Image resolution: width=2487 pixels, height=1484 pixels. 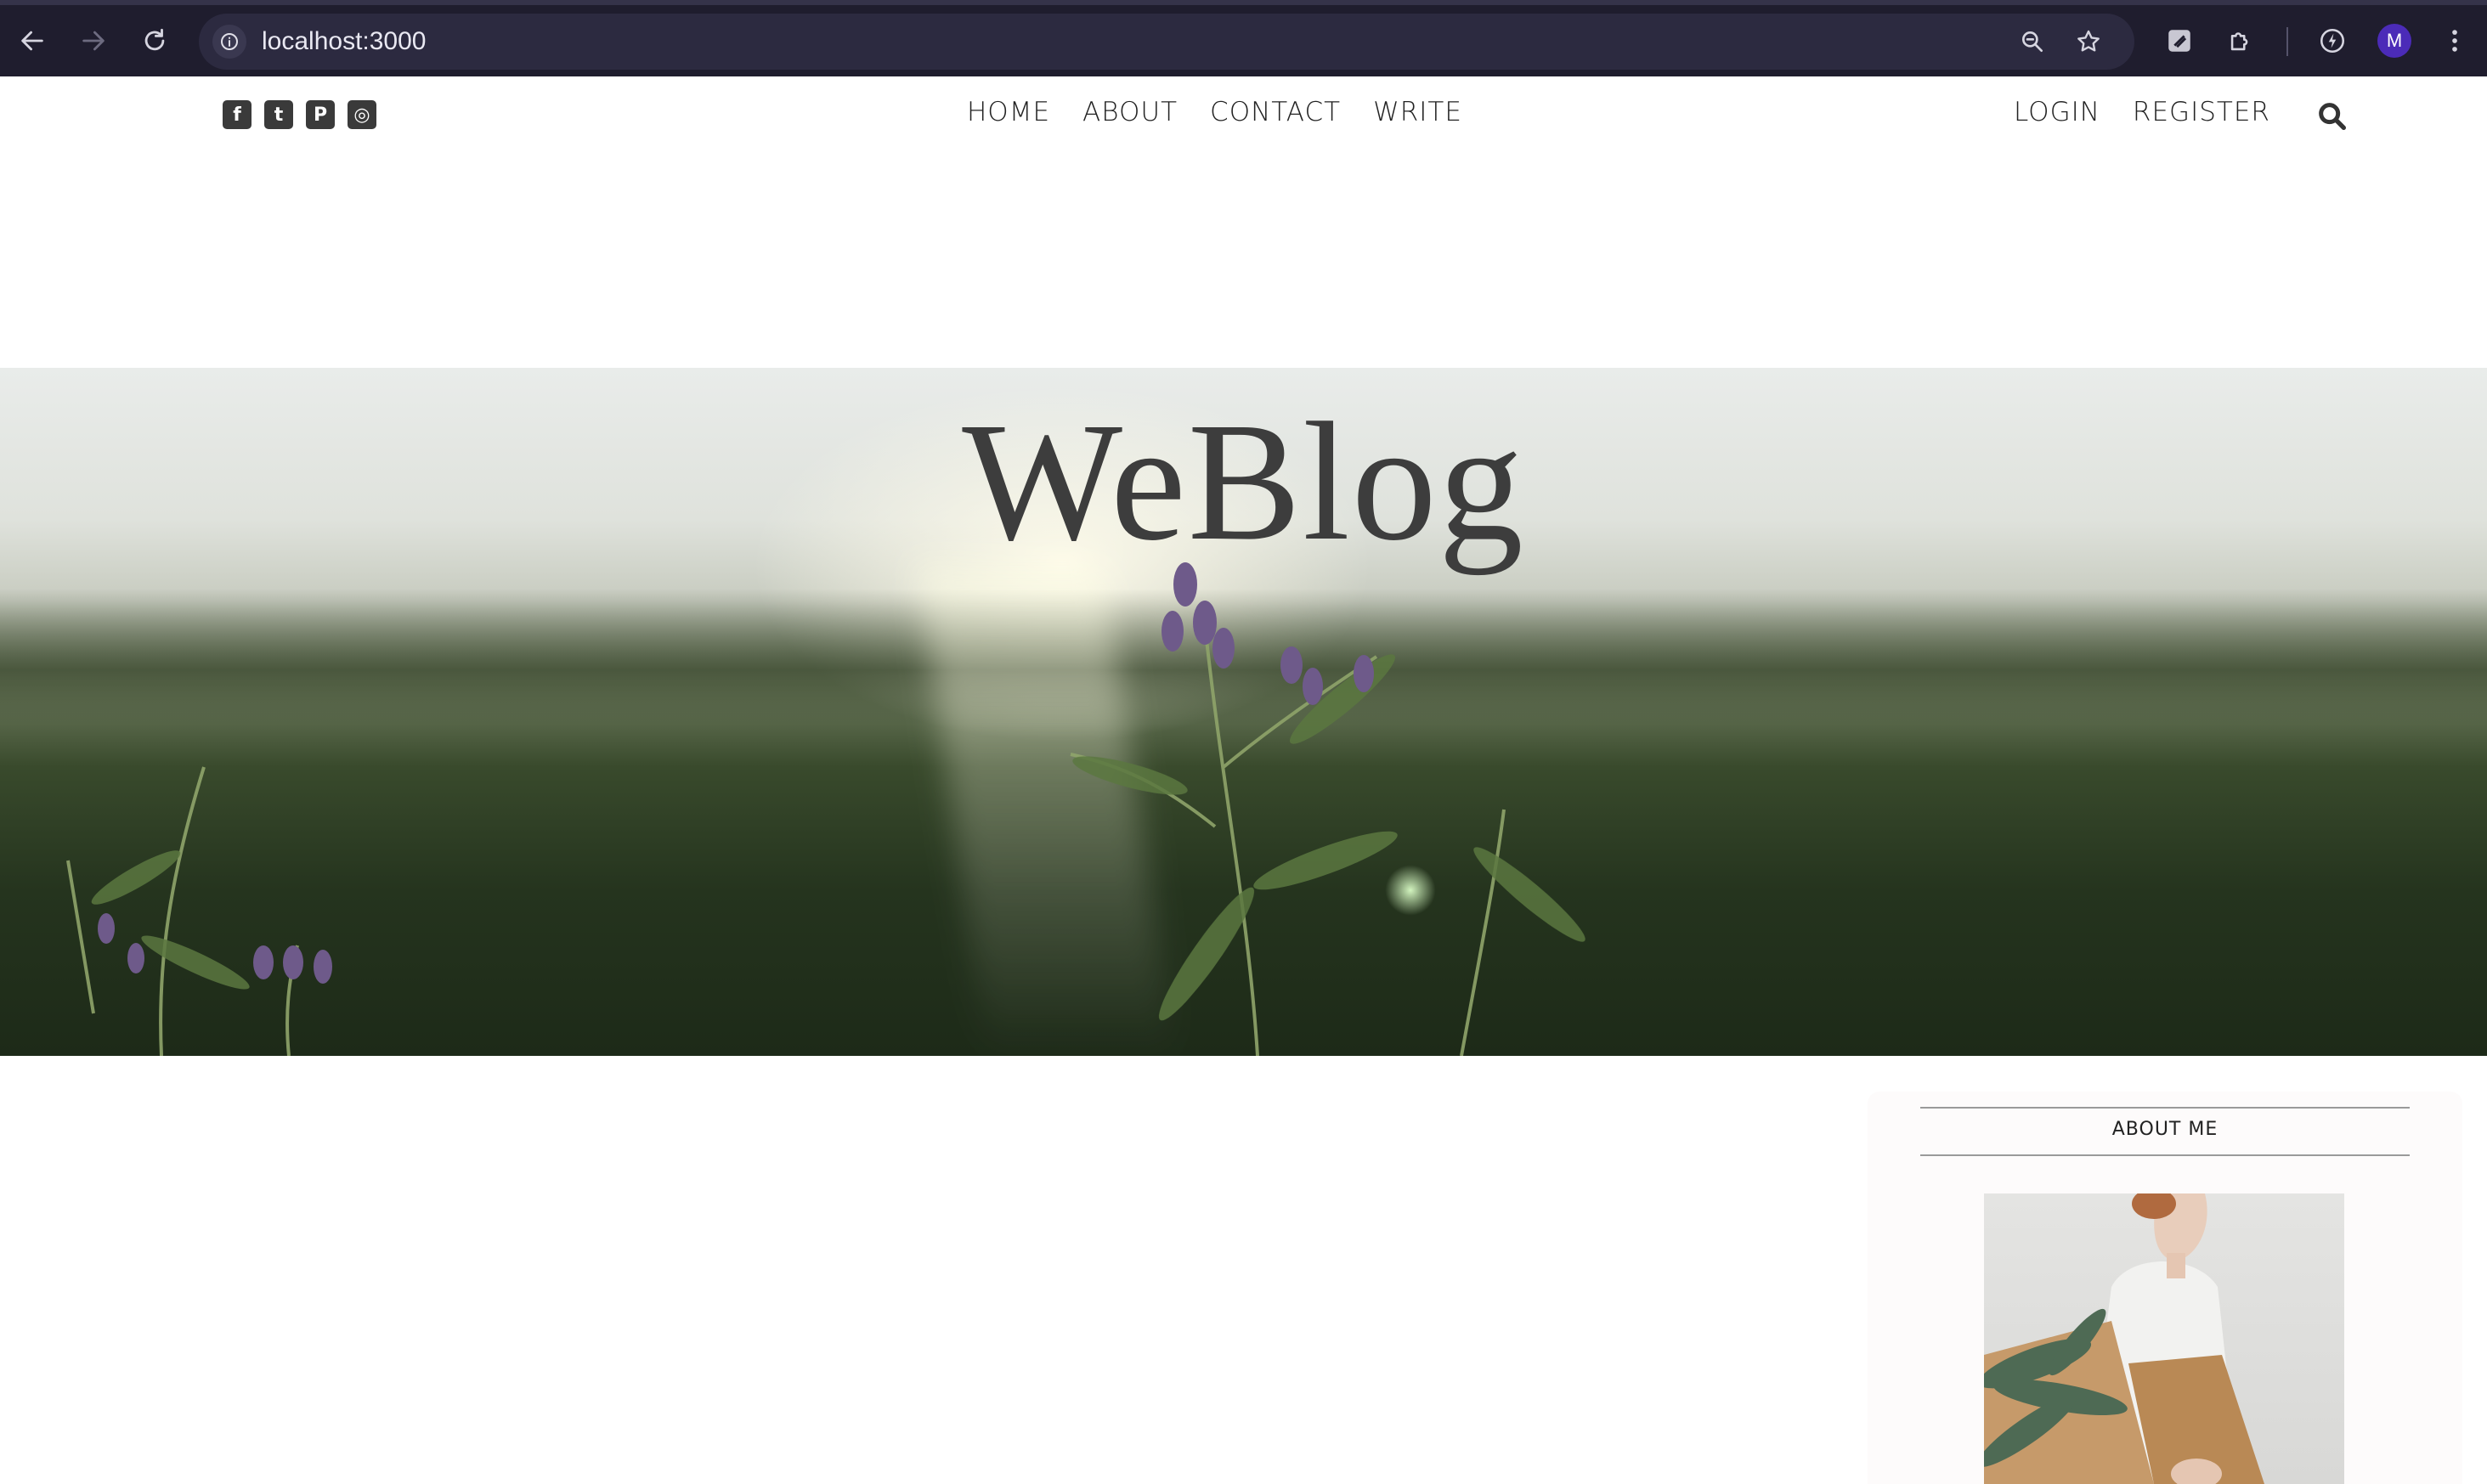 I want to click on register-link: REGISTER, so click(x=2201, y=112).